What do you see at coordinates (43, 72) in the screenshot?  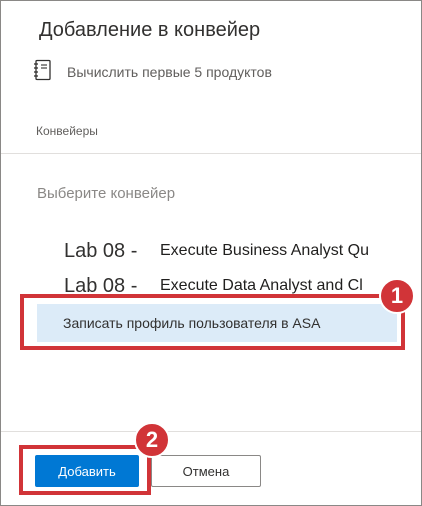 I see `notebook-icon` at bounding box center [43, 72].